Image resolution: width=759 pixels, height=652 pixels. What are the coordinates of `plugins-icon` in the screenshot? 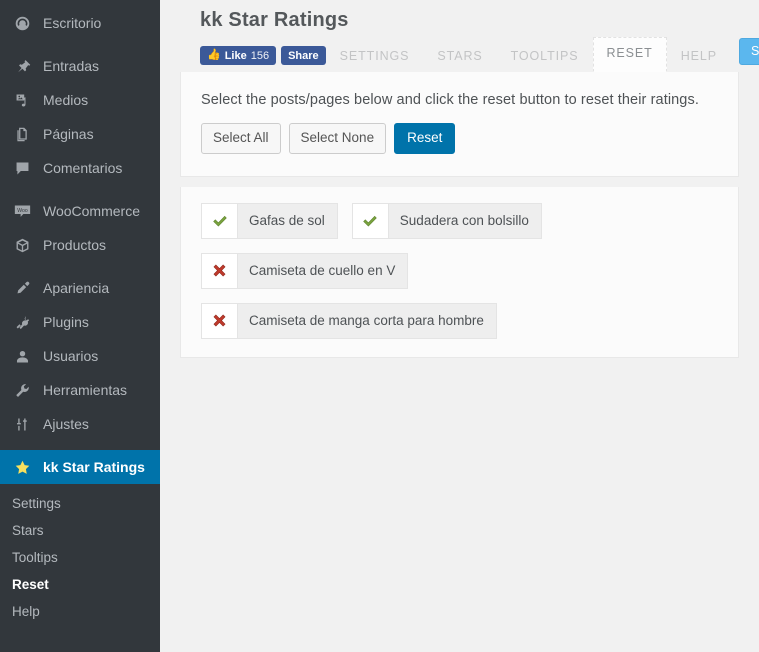 It's located at (22, 322).